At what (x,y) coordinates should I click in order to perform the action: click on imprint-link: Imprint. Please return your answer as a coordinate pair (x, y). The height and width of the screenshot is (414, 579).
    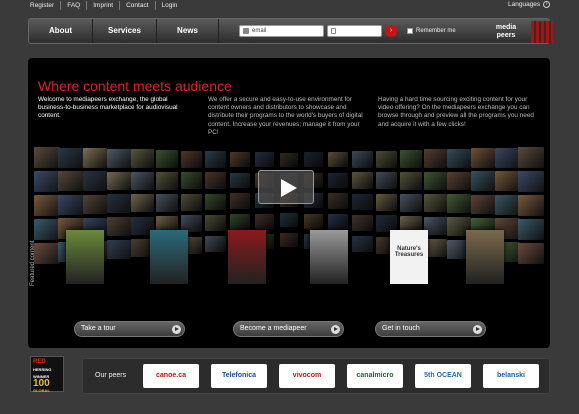
    Looking at the image, I should click on (104, 5).